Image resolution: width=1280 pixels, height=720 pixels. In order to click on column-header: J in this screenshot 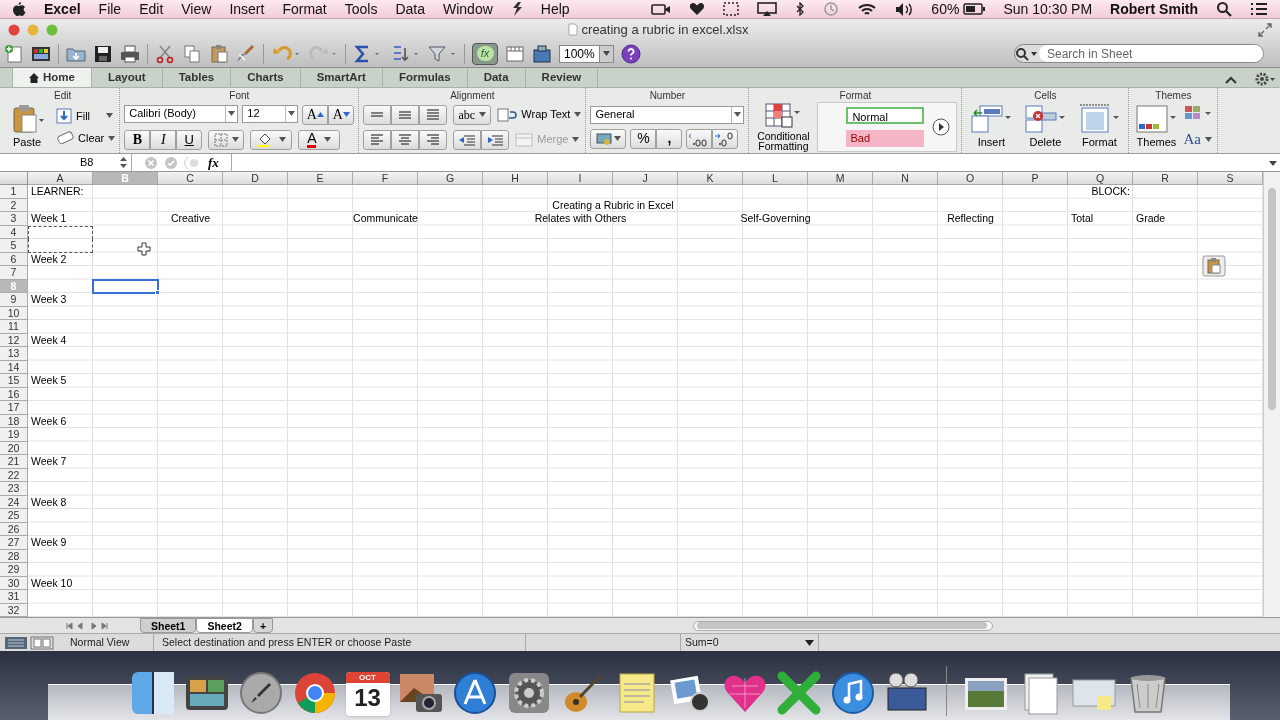, I will do `click(645, 178)`.